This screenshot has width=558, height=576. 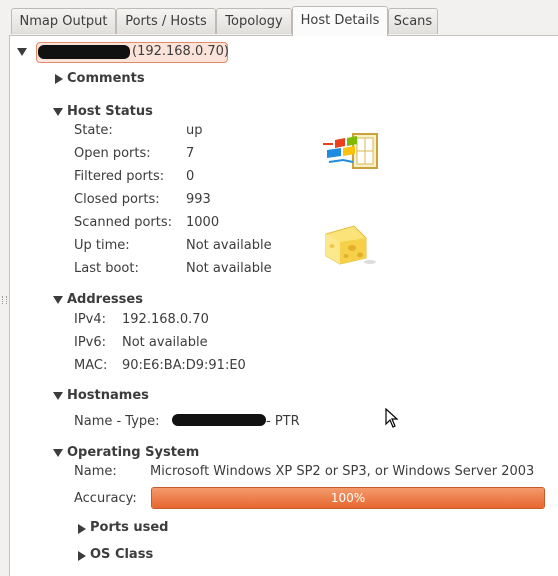 What do you see at coordinates (110, 111) in the screenshot?
I see `host-status-header: Host Status` at bounding box center [110, 111].